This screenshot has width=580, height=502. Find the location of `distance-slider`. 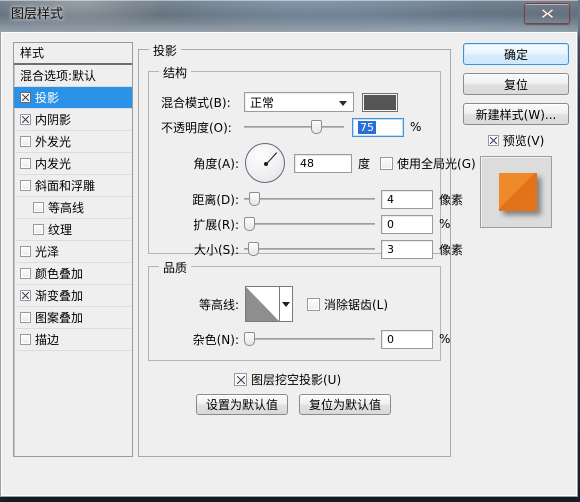

distance-slider is located at coordinates (309, 199).